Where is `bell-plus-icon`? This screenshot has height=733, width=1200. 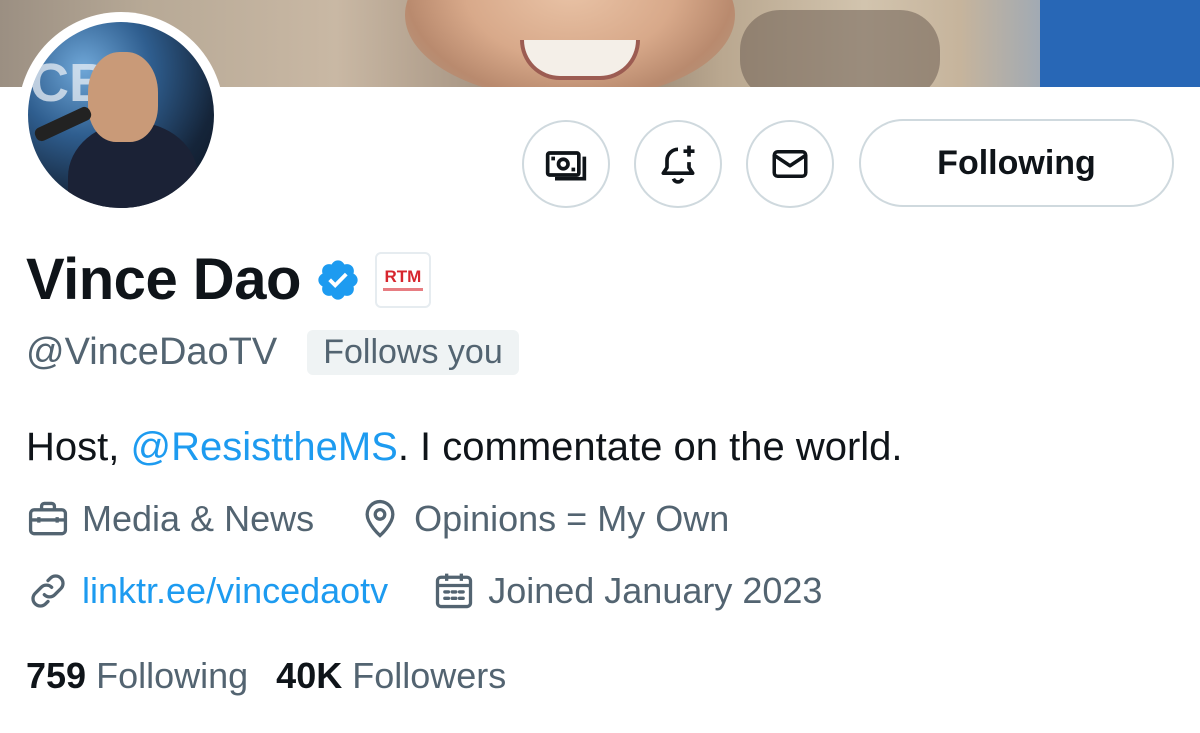
bell-plus-icon is located at coordinates (678, 164).